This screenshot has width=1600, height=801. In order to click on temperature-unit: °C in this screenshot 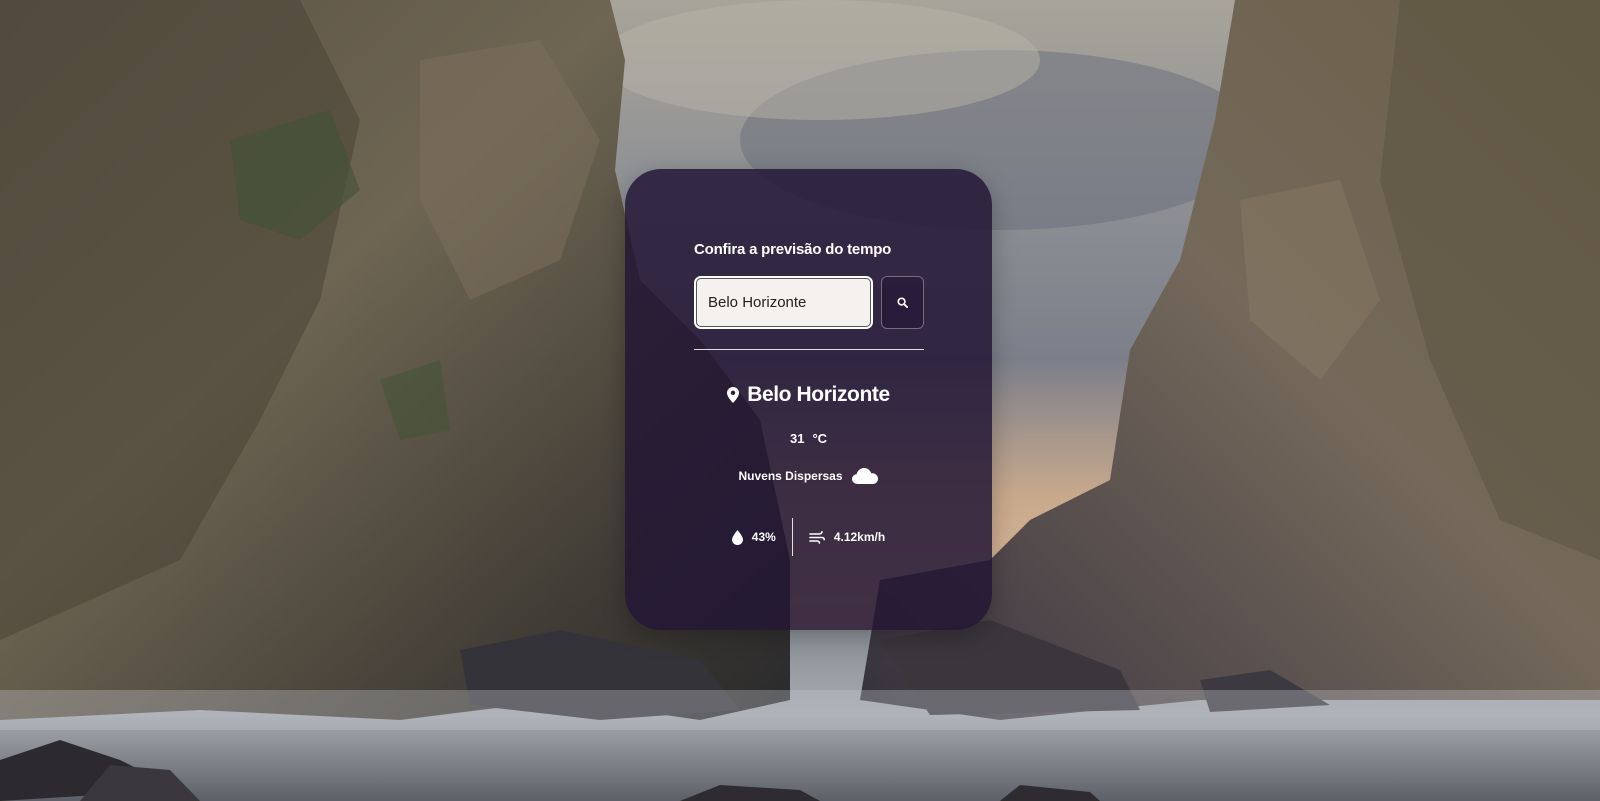, I will do `click(820, 438)`.